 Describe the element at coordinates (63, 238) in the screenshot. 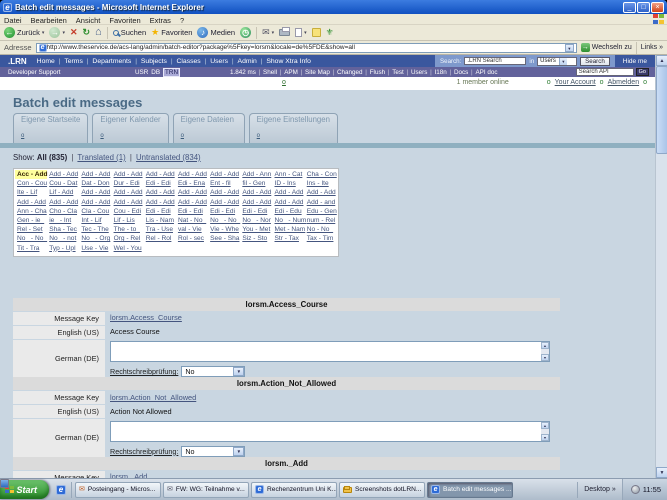

I see `letter-range-link: No_ - not` at that location.